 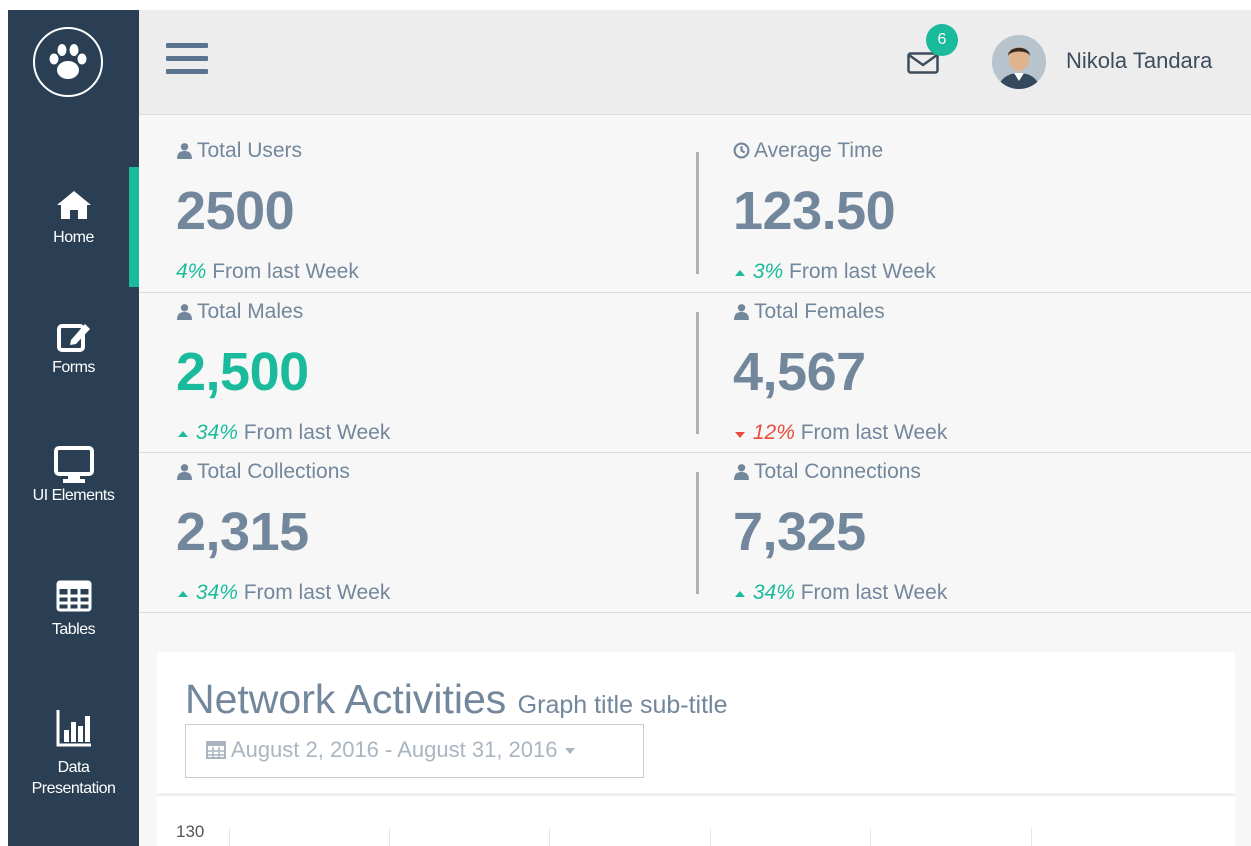 I want to click on stat-title: Total Females, so click(x=809, y=313).